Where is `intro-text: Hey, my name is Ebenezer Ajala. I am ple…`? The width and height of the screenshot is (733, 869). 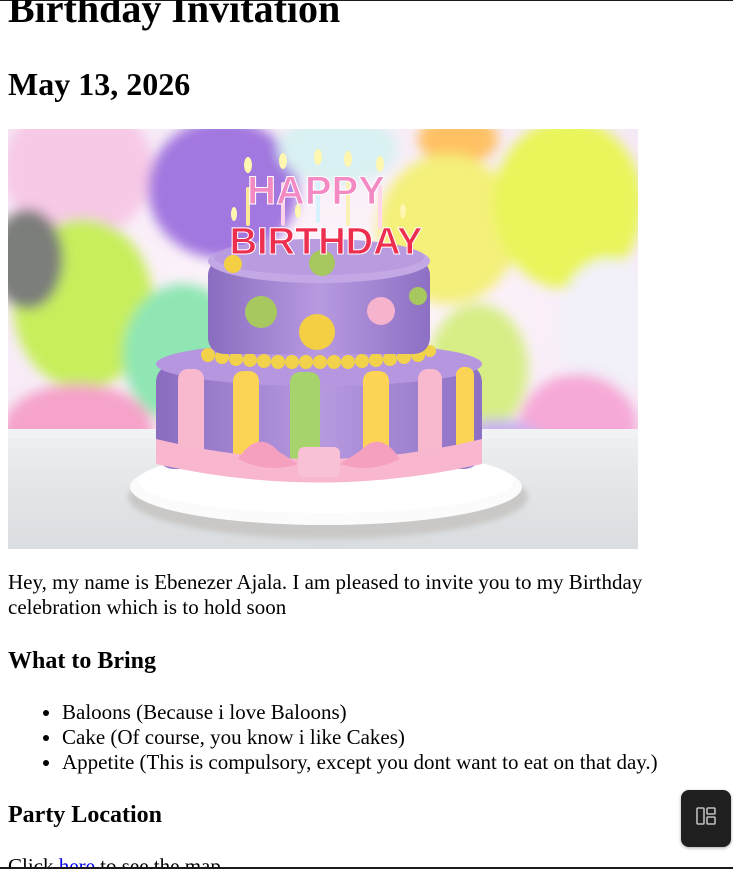 intro-text: Hey, my name is Ebenezer Ajala. I am ple… is located at coordinates (325, 594).